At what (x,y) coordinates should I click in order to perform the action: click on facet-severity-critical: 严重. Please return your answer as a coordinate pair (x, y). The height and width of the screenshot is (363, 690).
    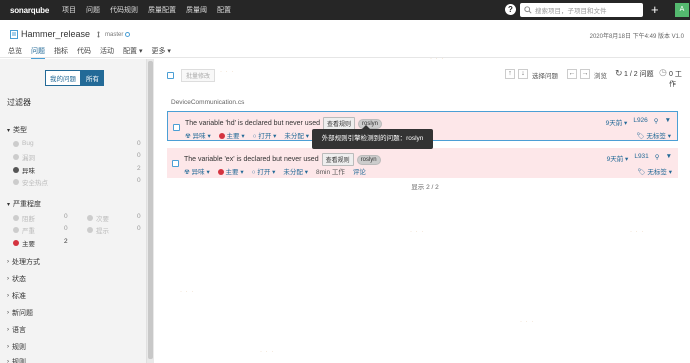
    Looking at the image, I should click on (24, 230).